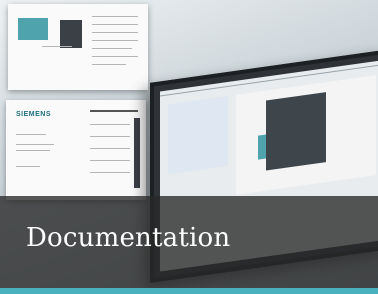  I want to click on brand-logo: SIEMENS, so click(34, 114).